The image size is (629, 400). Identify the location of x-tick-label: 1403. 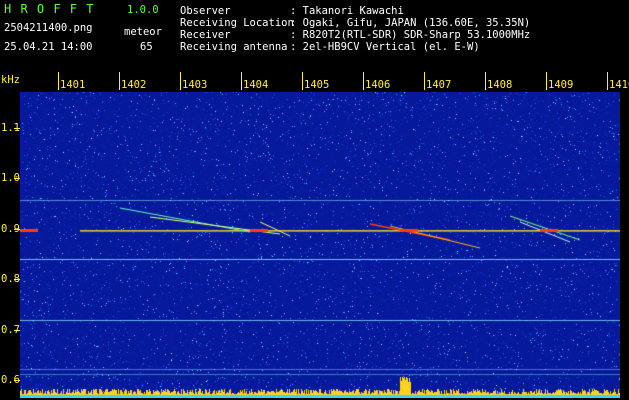
(195, 85).